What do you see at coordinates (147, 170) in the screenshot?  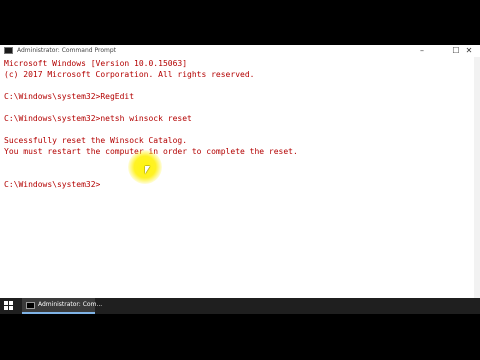 I see `mouse-pointer-icon` at bounding box center [147, 170].